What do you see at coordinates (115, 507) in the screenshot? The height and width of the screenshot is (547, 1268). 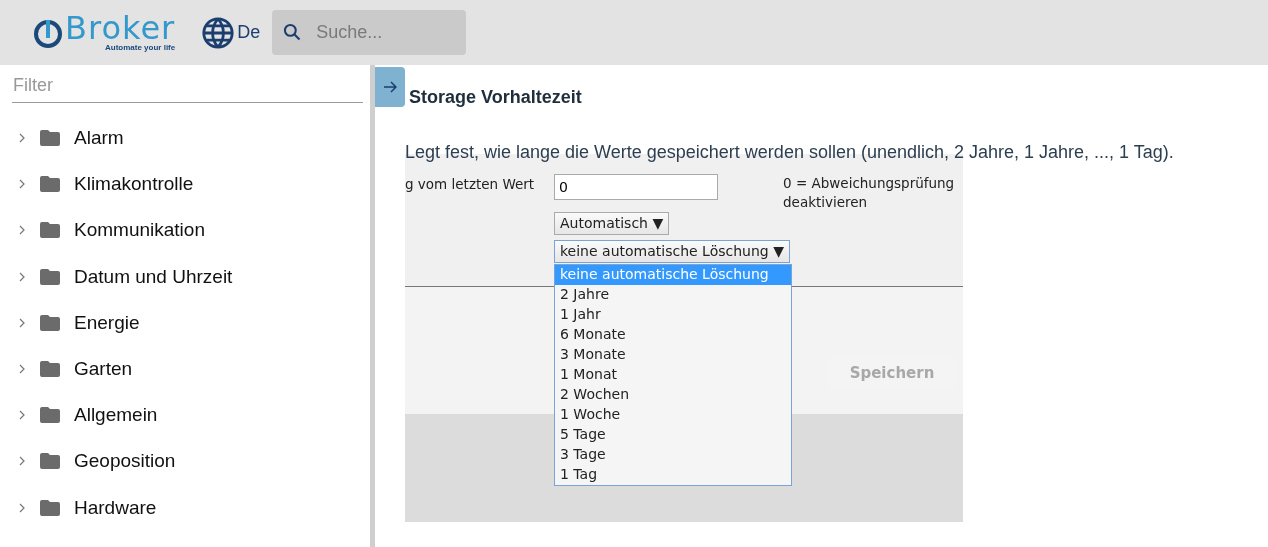 I see `tree-item-label: Hardware` at bounding box center [115, 507].